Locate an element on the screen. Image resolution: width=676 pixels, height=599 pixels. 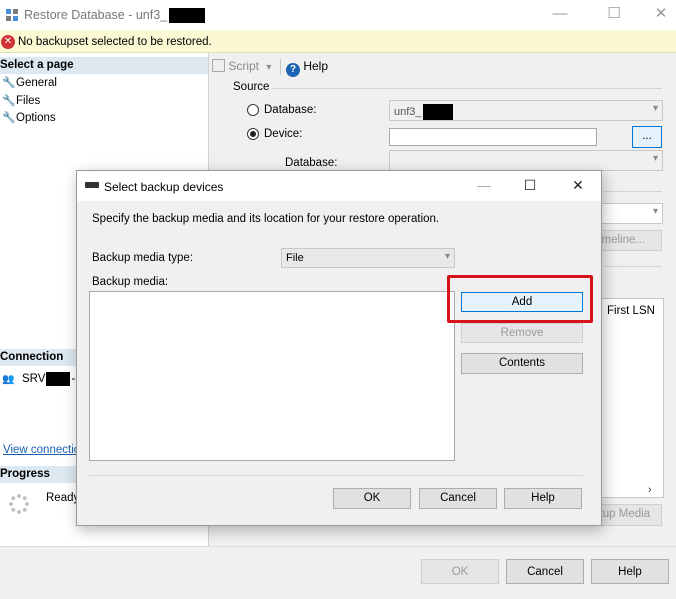
page-files: 🔧Files is located at coordinates (21, 100).